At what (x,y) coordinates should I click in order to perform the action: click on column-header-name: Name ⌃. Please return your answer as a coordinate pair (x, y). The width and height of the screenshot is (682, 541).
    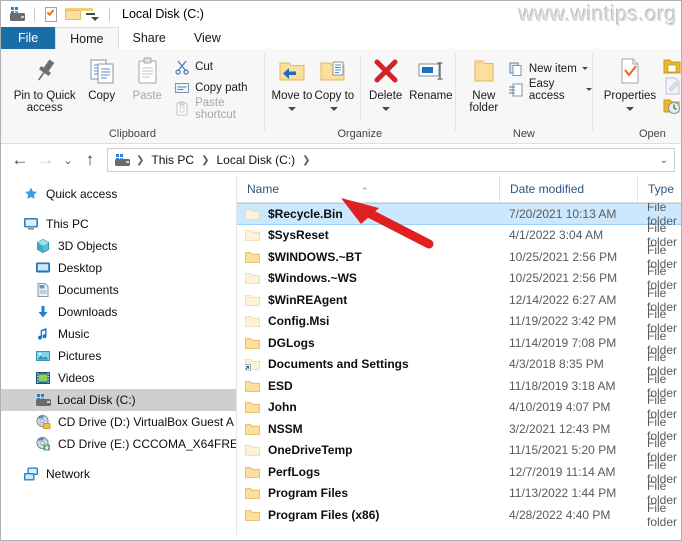
    Looking at the image, I should click on (368, 189).